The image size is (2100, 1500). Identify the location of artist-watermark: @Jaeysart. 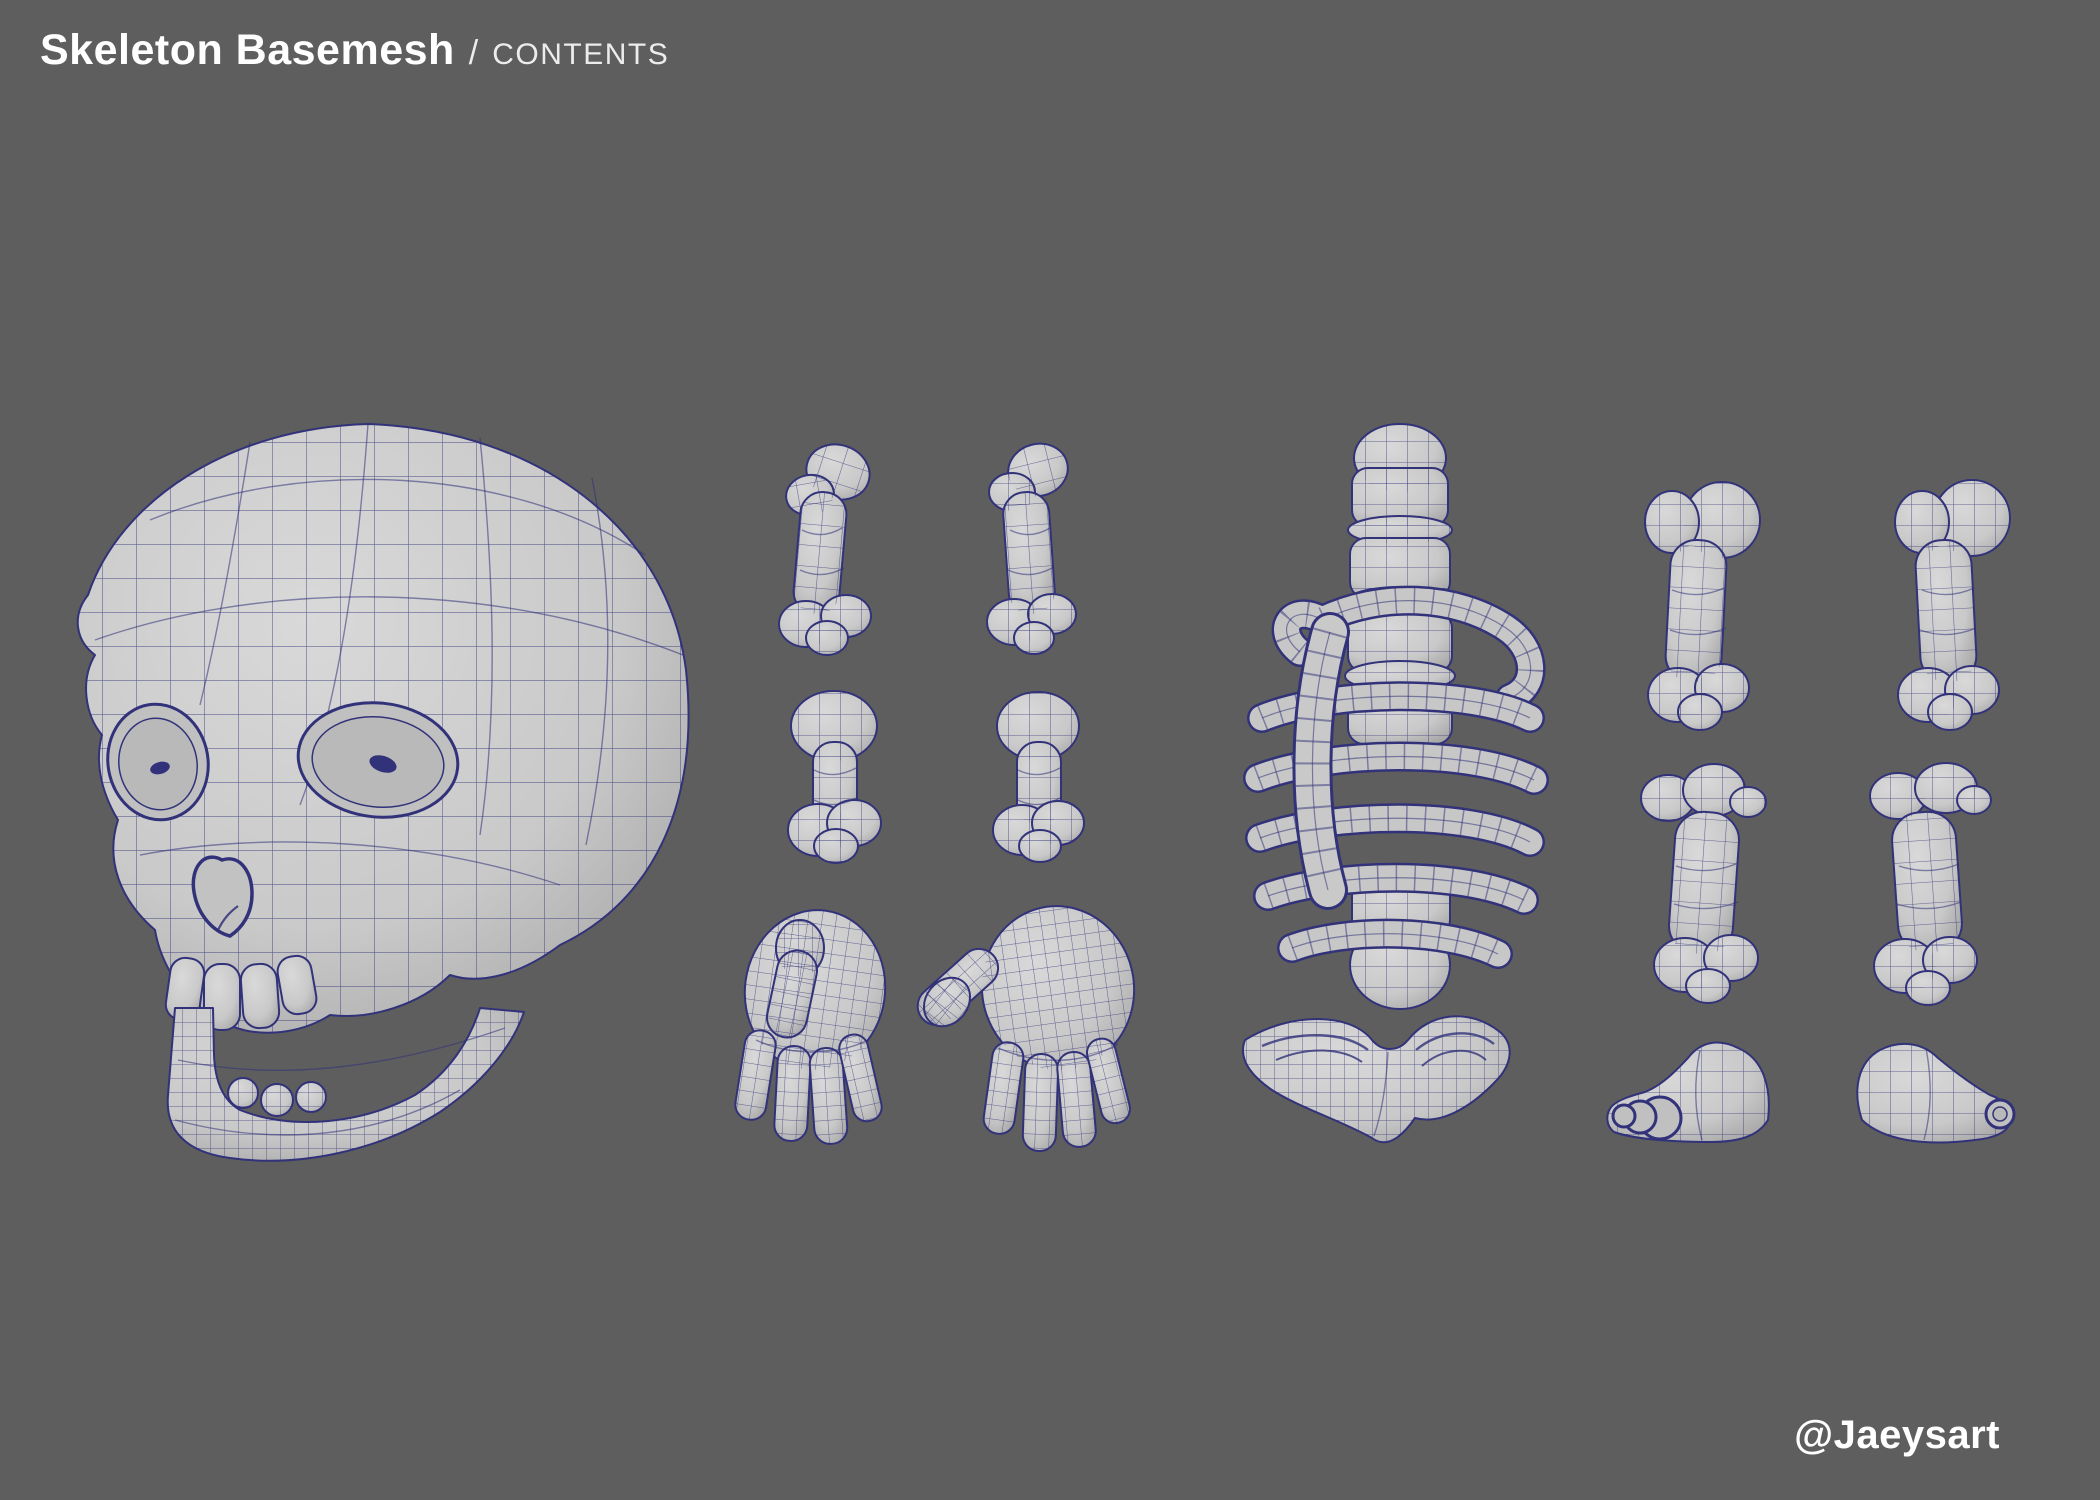
(1897, 1435).